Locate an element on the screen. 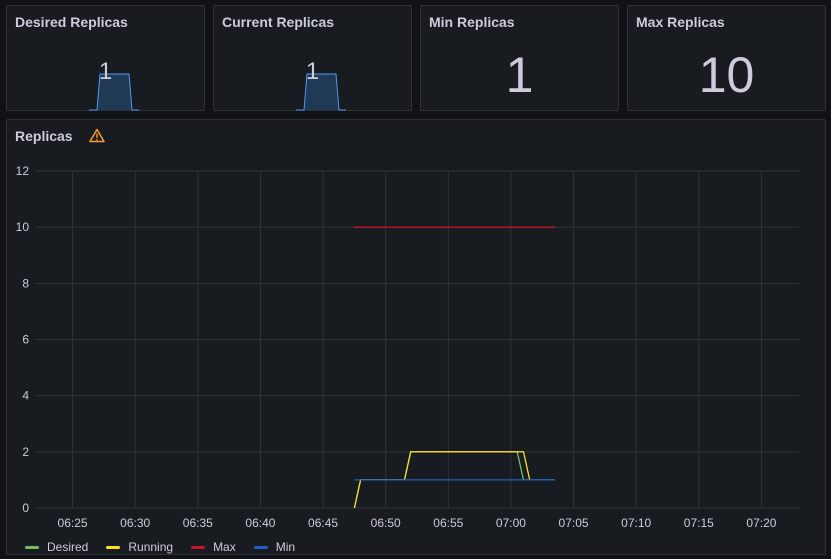 This screenshot has height=559, width=831. y-tick-label: 4 is located at coordinates (25, 396).